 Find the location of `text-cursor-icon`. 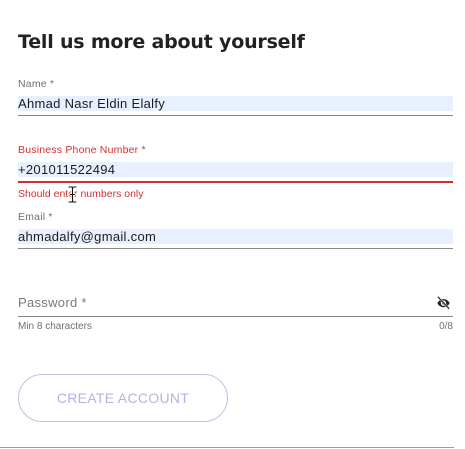

text-cursor-icon is located at coordinates (72, 194).